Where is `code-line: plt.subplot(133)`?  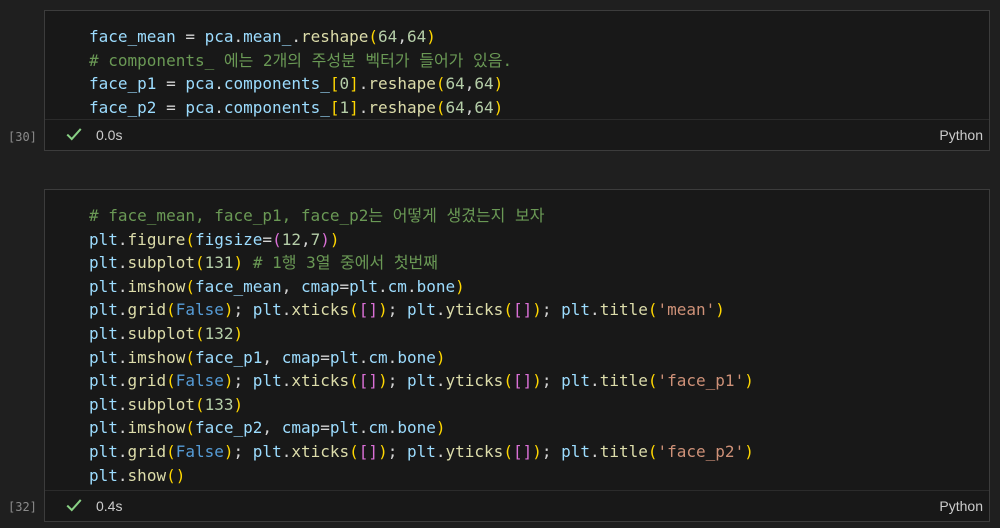 code-line: plt.subplot(133) is located at coordinates (539, 405).